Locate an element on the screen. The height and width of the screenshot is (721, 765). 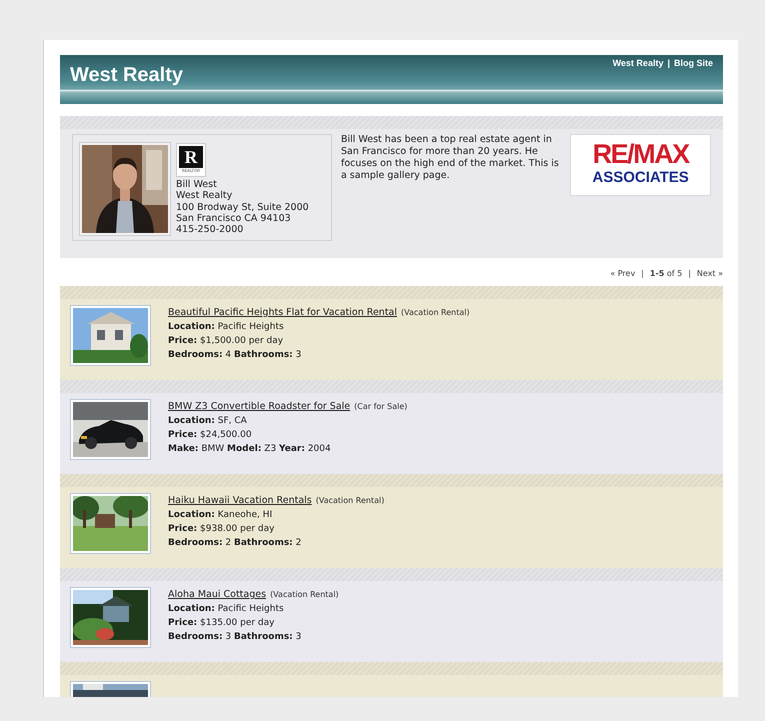
listing-category: (Car for Sale) is located at coordinates (381, 406).